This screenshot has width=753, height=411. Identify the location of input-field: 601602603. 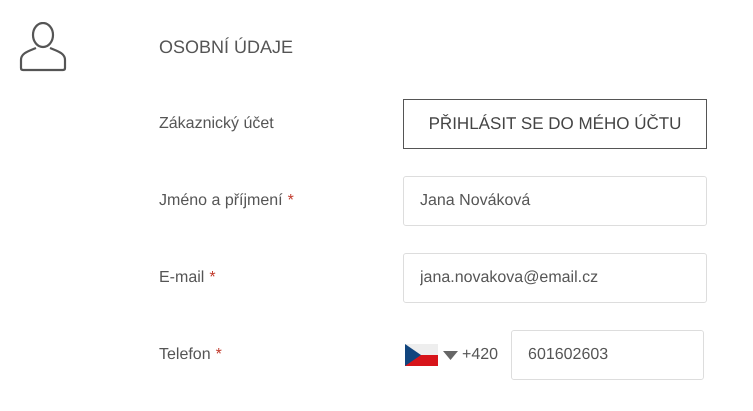
(607, 355).